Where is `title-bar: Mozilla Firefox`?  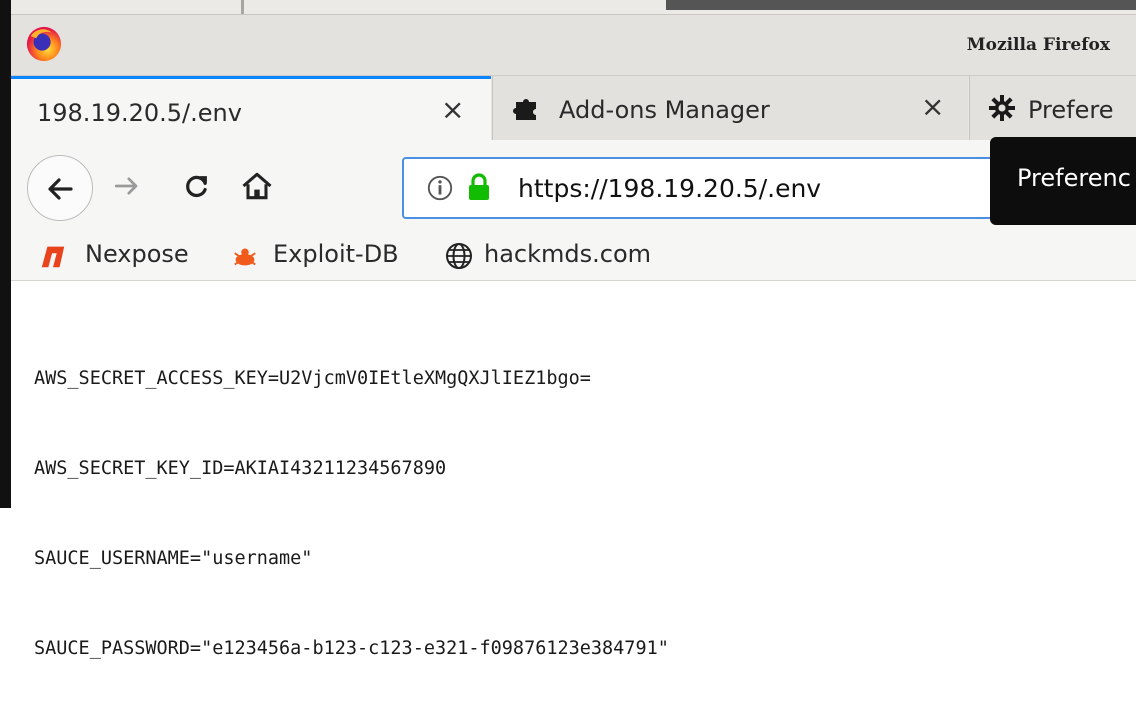
title-bar: Mozilla Firefox is located at coordinates (573, 45).